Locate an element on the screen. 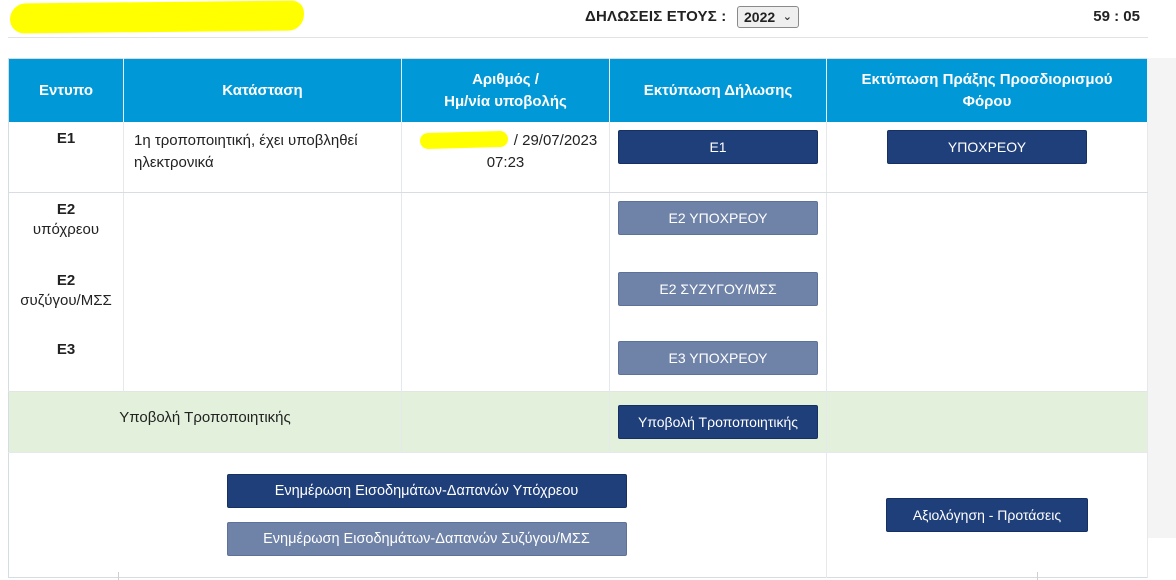  header-number-line2: Ημ/νία υποβολής is located at coordinates (505, 101).